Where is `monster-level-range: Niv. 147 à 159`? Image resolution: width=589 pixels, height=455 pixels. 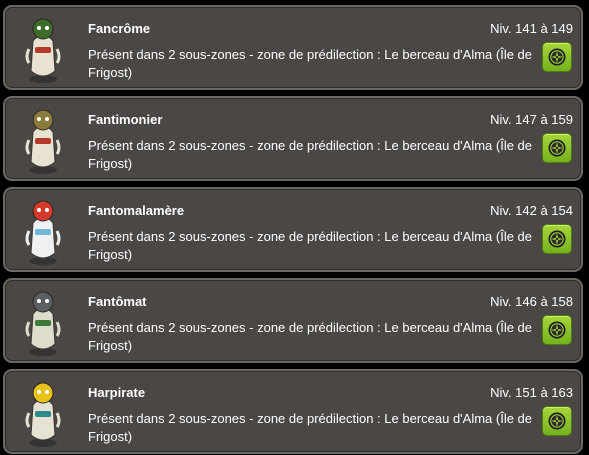
monster-level-range: Niv. 147 à 159 is located at coordinates (531, 119).